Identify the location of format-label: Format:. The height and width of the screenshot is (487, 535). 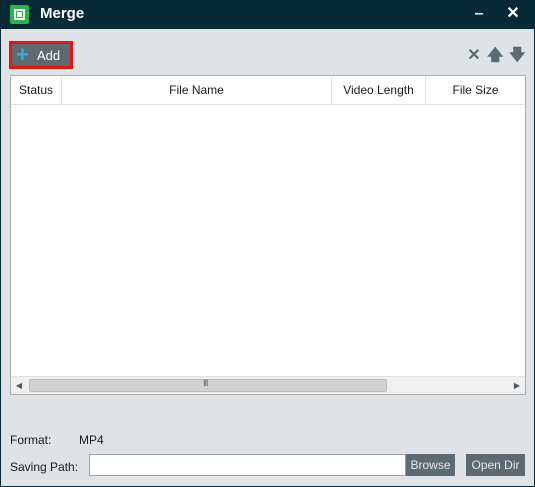
(31, 440).